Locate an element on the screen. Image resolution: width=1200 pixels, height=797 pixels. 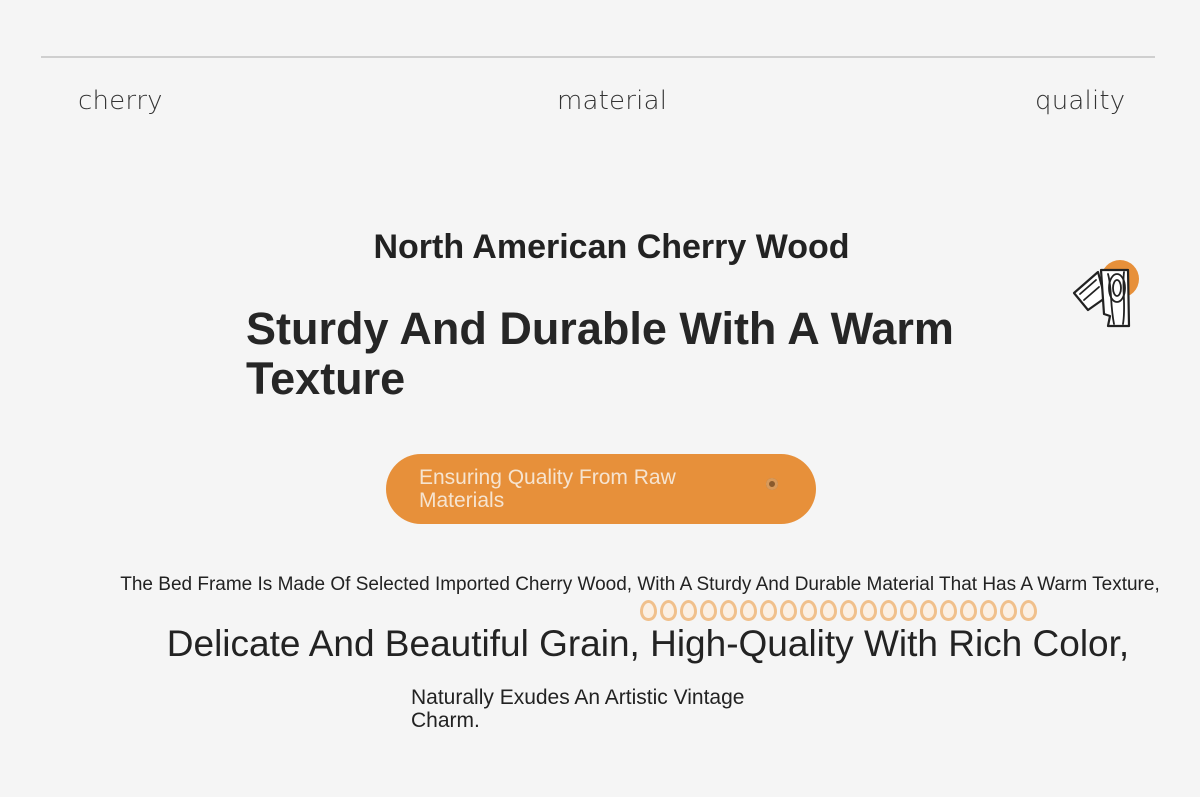
section-headline: Sturdy And Durable With A Warm Texture is located at coordinates (600, 353).